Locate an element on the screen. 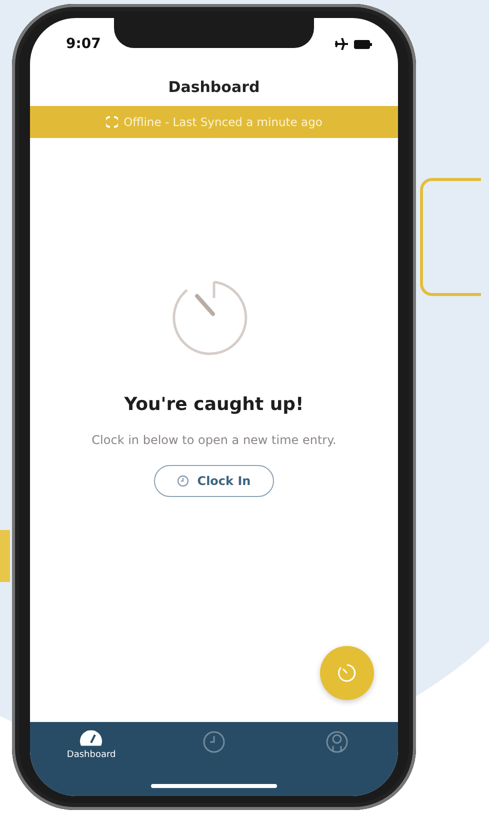 The image size is (489, 821). clock-fab-button is located at coordinates (347, 673).